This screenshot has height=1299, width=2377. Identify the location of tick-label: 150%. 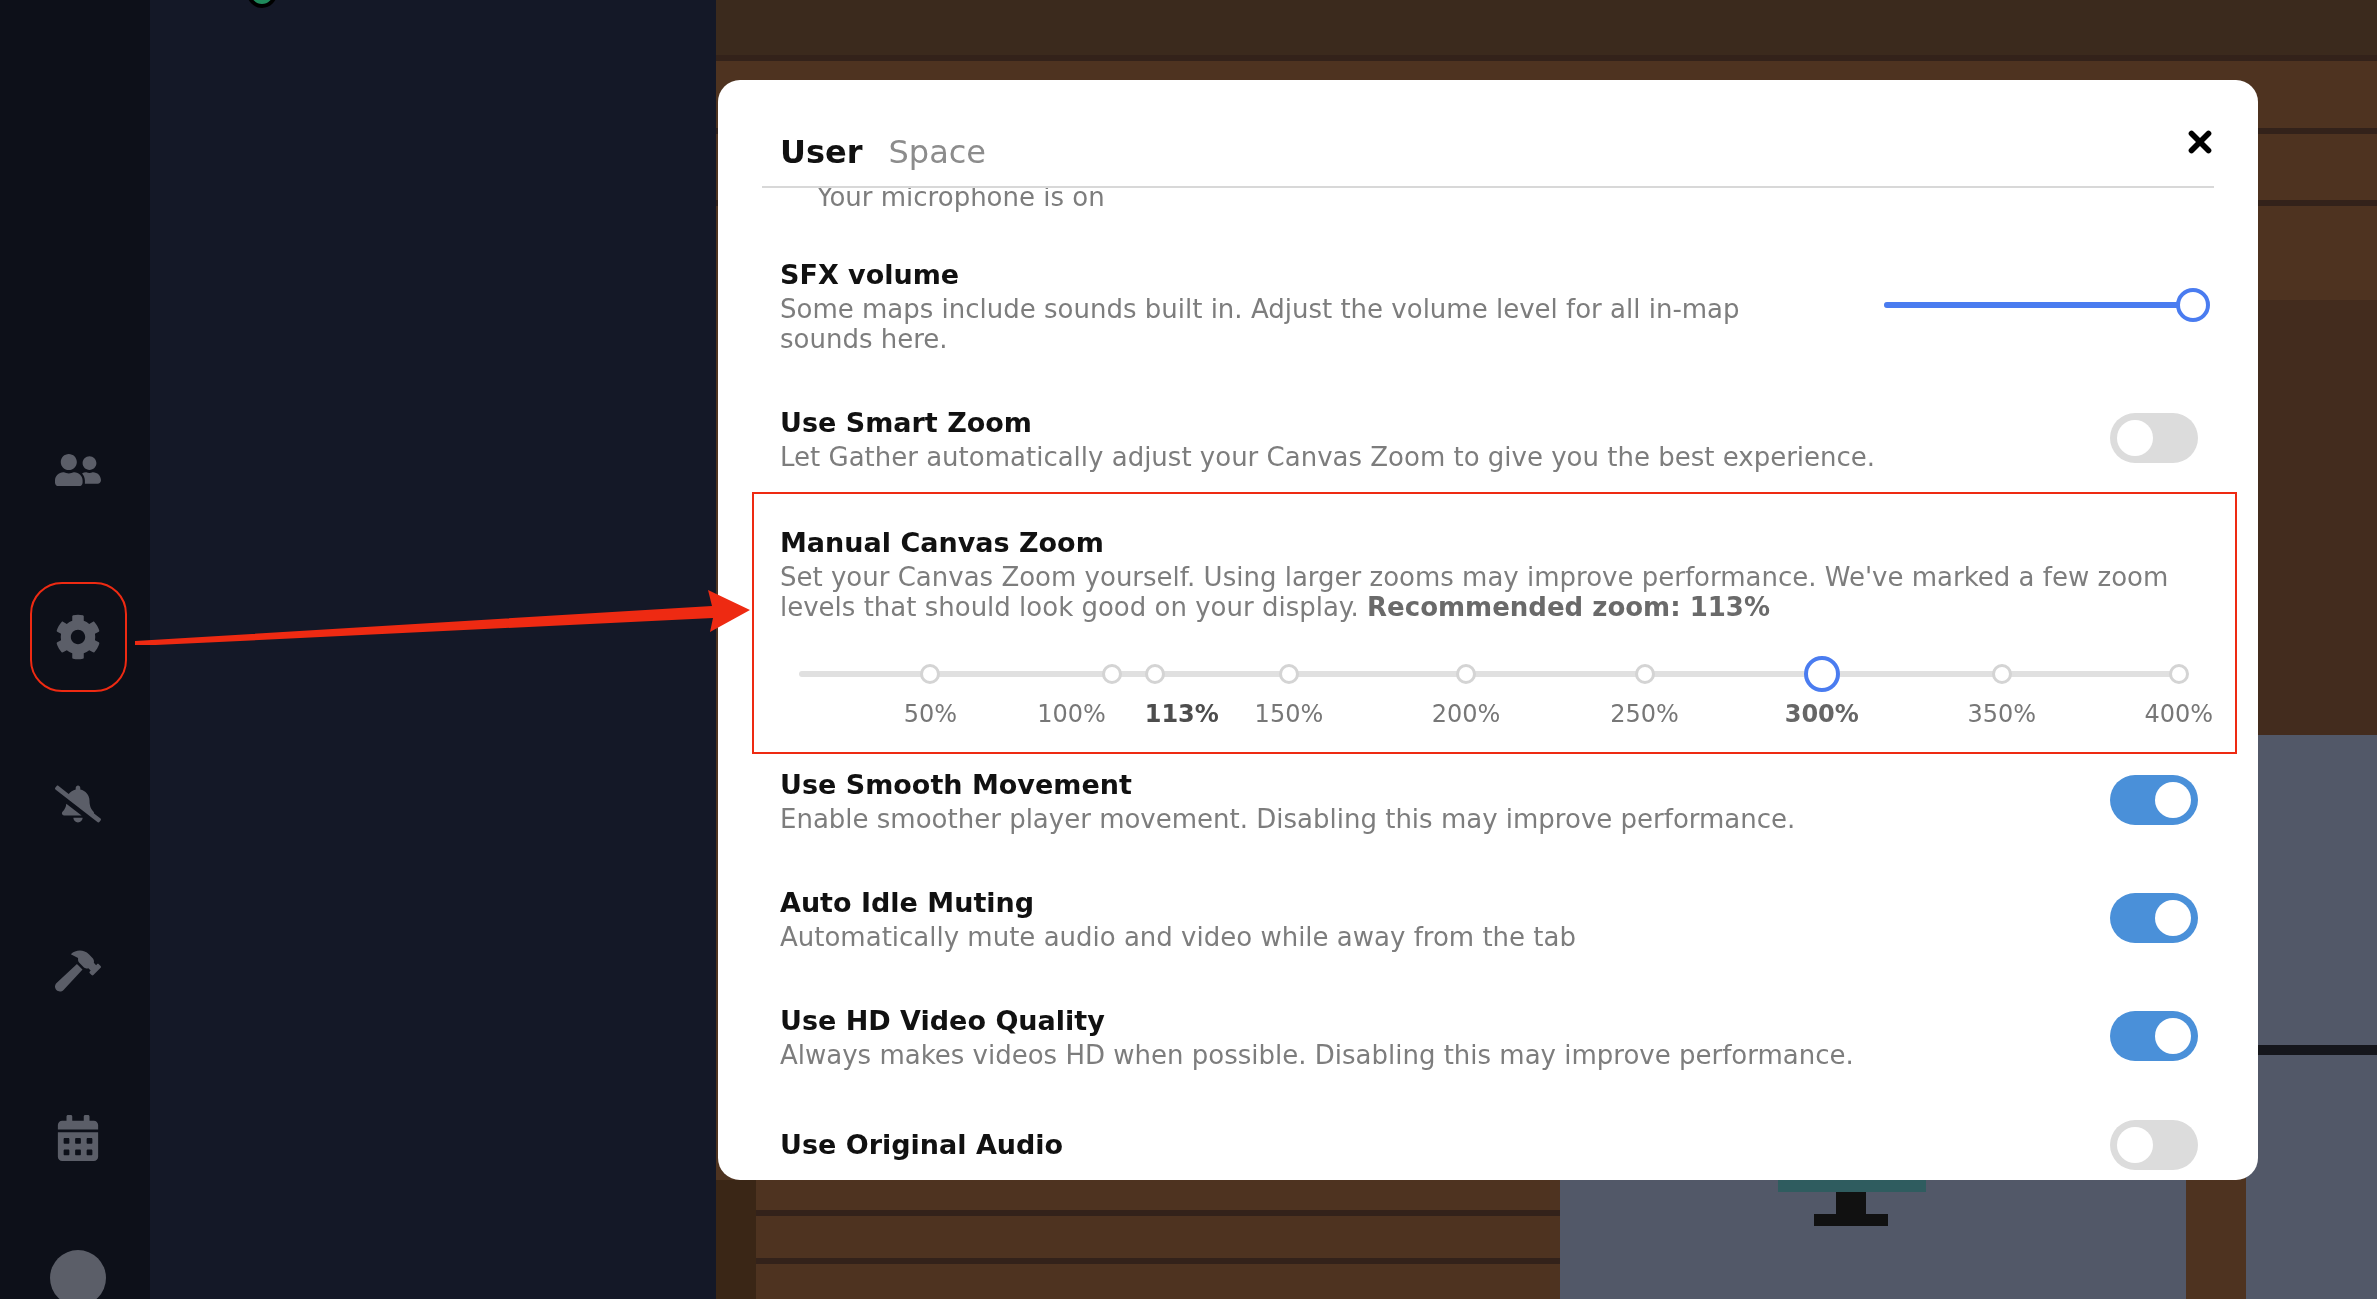
(1289, 714).